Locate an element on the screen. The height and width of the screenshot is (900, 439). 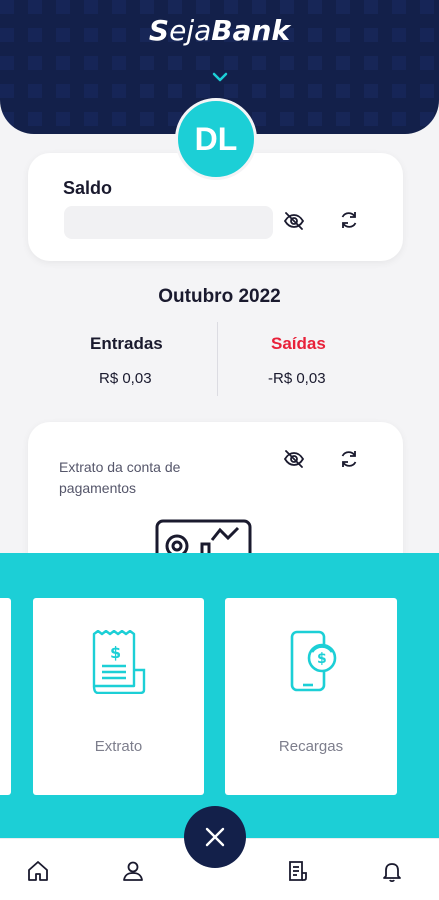
quick-action-label: Extrato is located at coordinates (118, 746).